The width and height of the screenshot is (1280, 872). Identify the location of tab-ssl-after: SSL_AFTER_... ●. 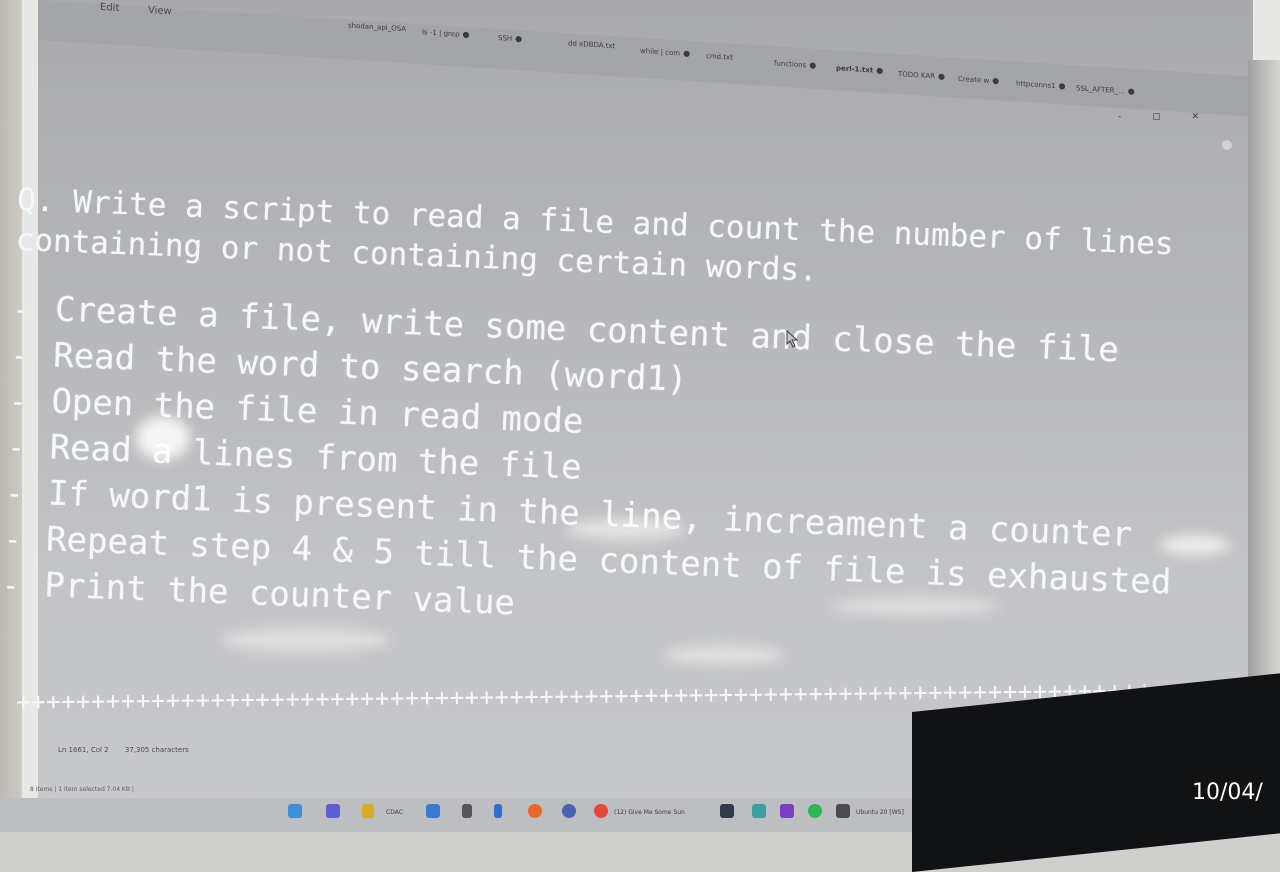
(1105, 89).